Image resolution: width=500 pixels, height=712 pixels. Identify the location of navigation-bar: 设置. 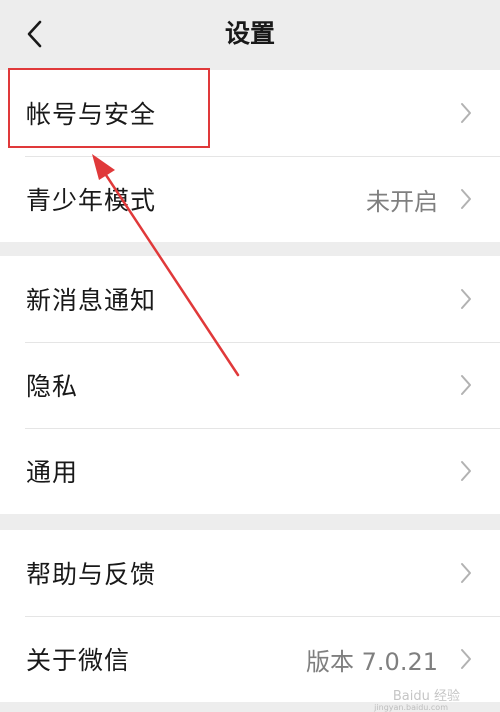
(250, 35).